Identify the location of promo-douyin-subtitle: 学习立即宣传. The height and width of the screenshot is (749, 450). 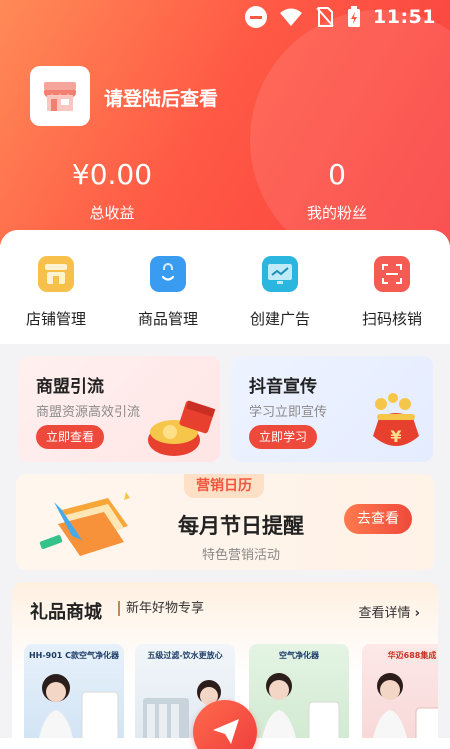
(288, 412).